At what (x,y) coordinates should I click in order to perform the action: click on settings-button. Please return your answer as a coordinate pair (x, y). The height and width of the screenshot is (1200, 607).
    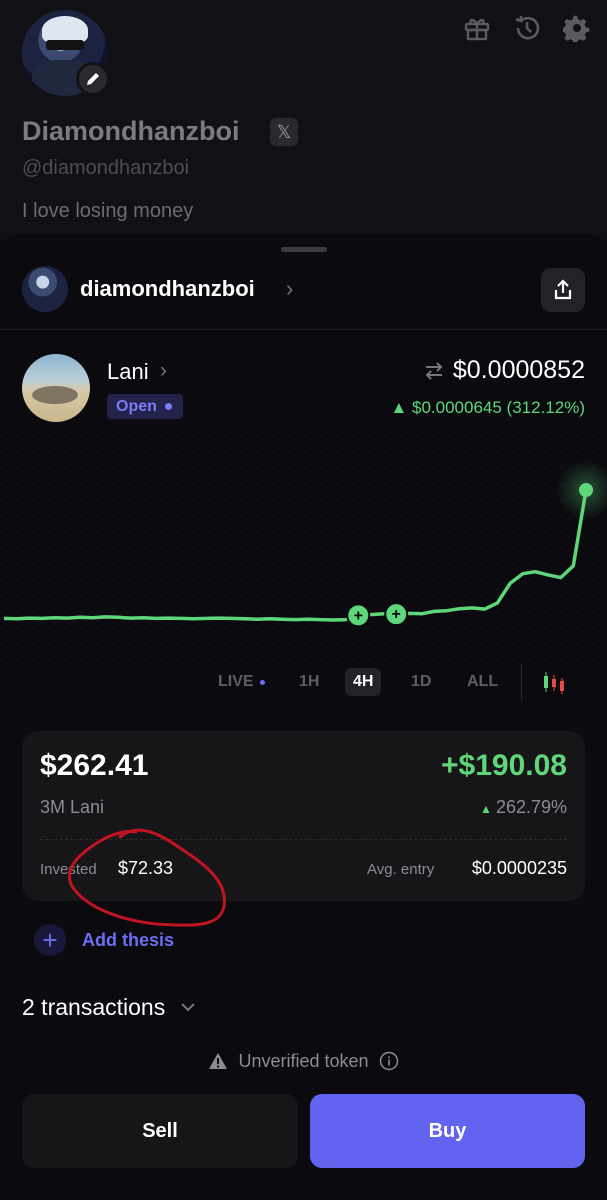
    Looking at the image, I should click on (577, 28).